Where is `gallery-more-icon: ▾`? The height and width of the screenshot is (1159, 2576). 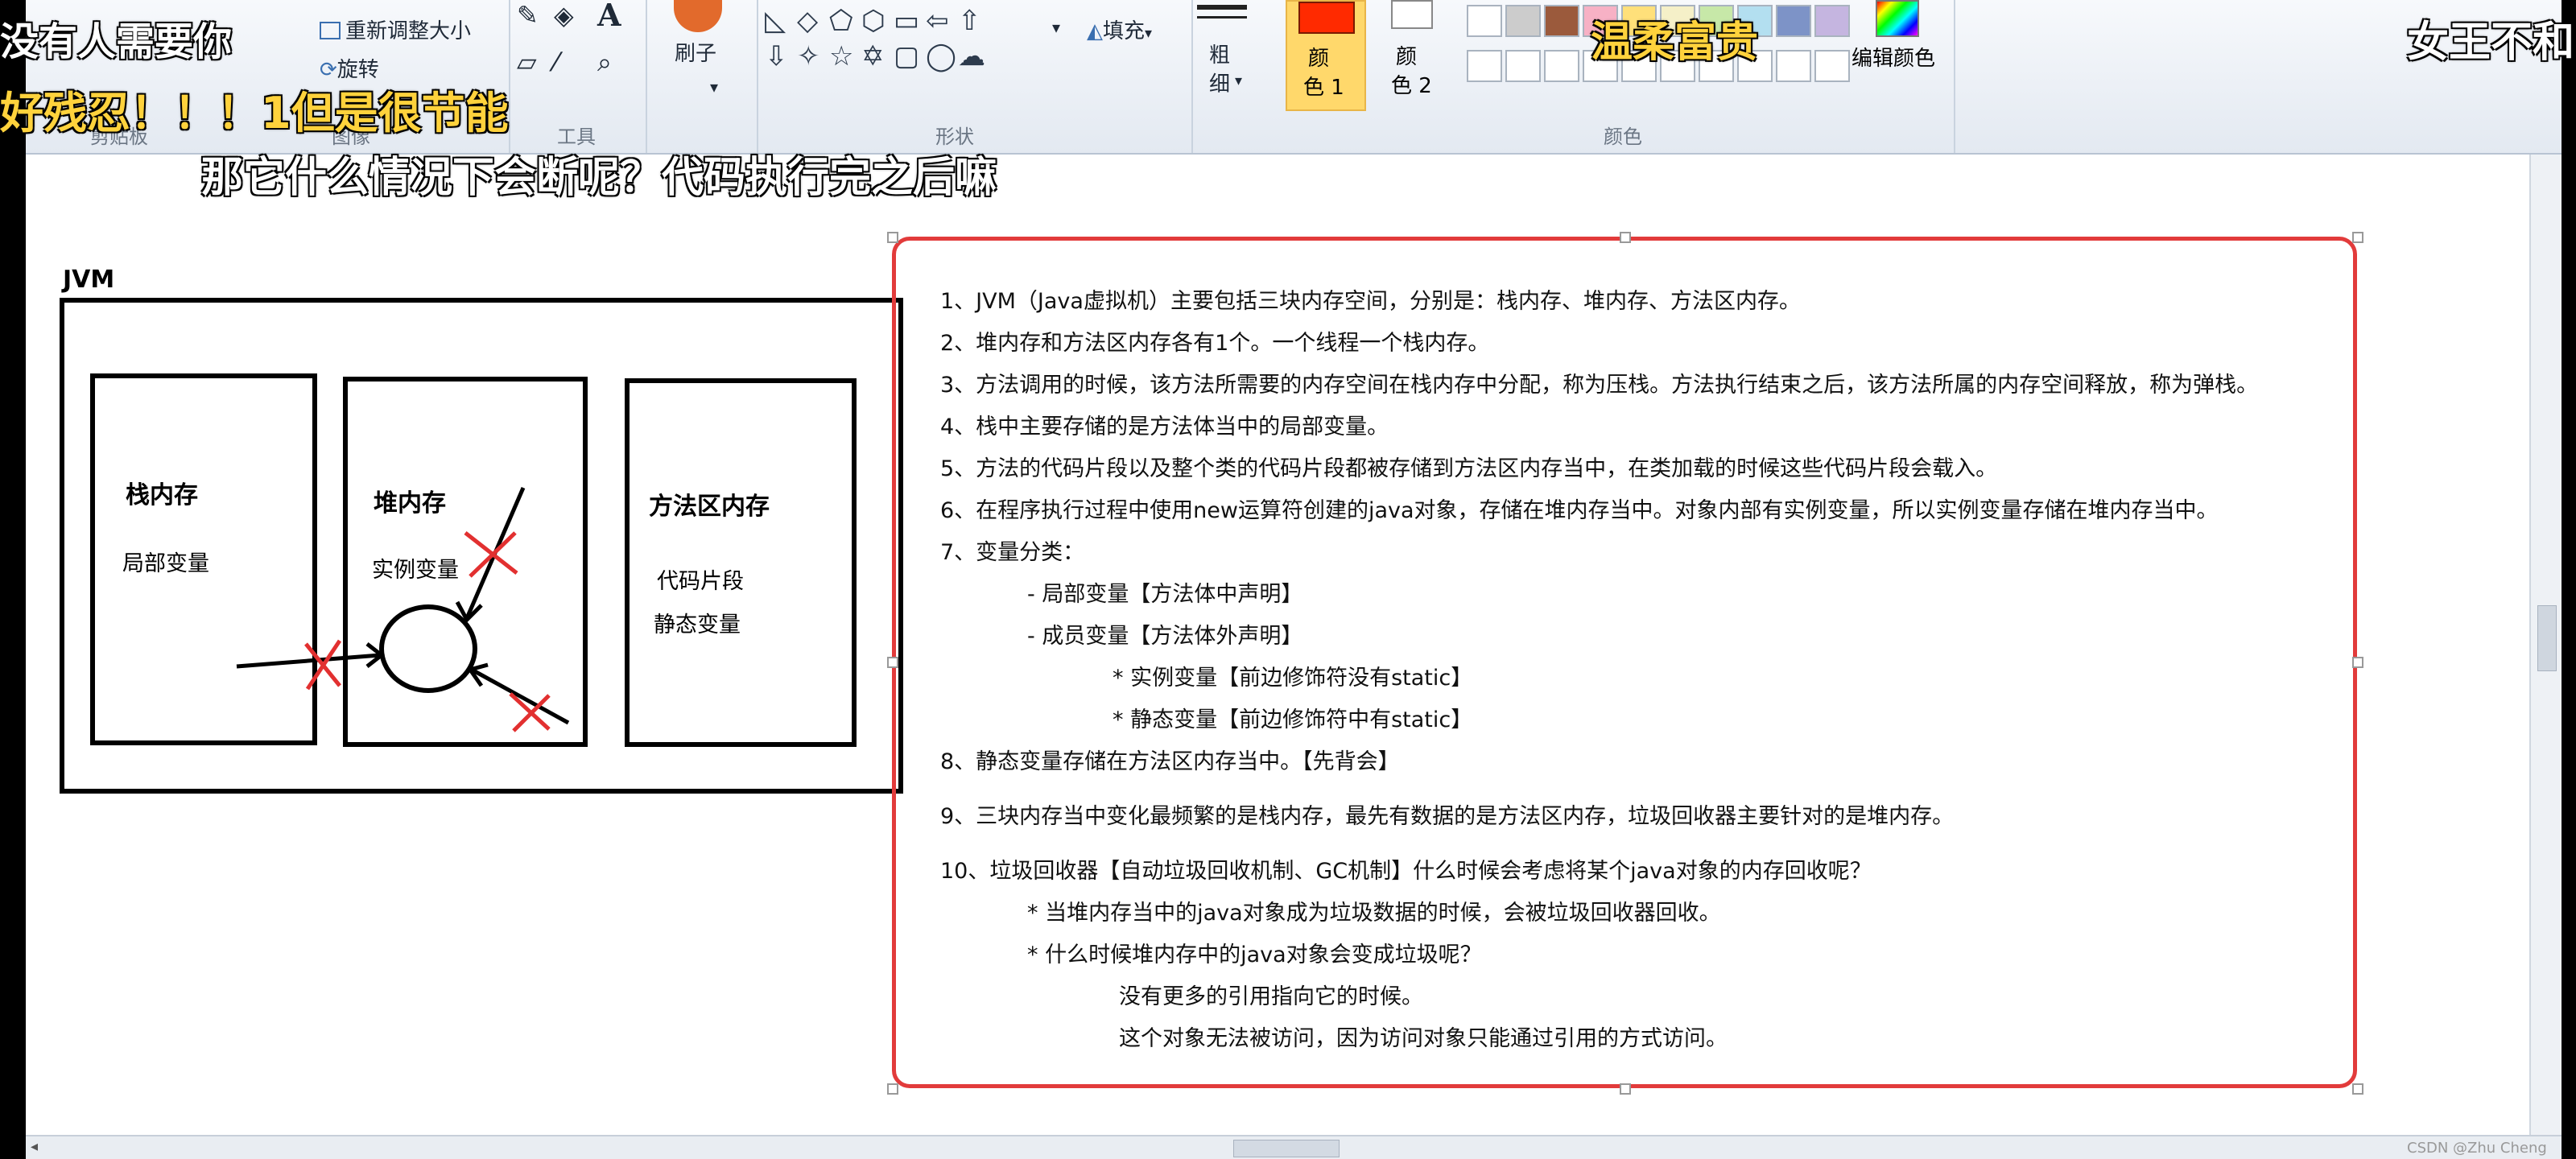
gallery-more-icon: ▾ is located at coordinates (1056, 28).